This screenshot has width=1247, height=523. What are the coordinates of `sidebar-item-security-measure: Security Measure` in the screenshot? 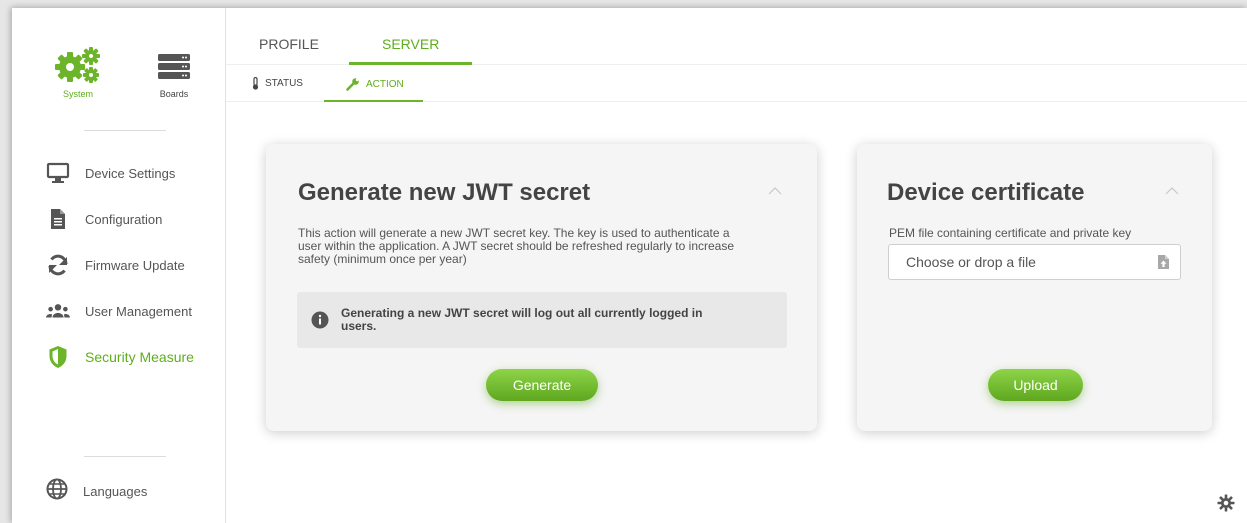 It's located at (119, 357).